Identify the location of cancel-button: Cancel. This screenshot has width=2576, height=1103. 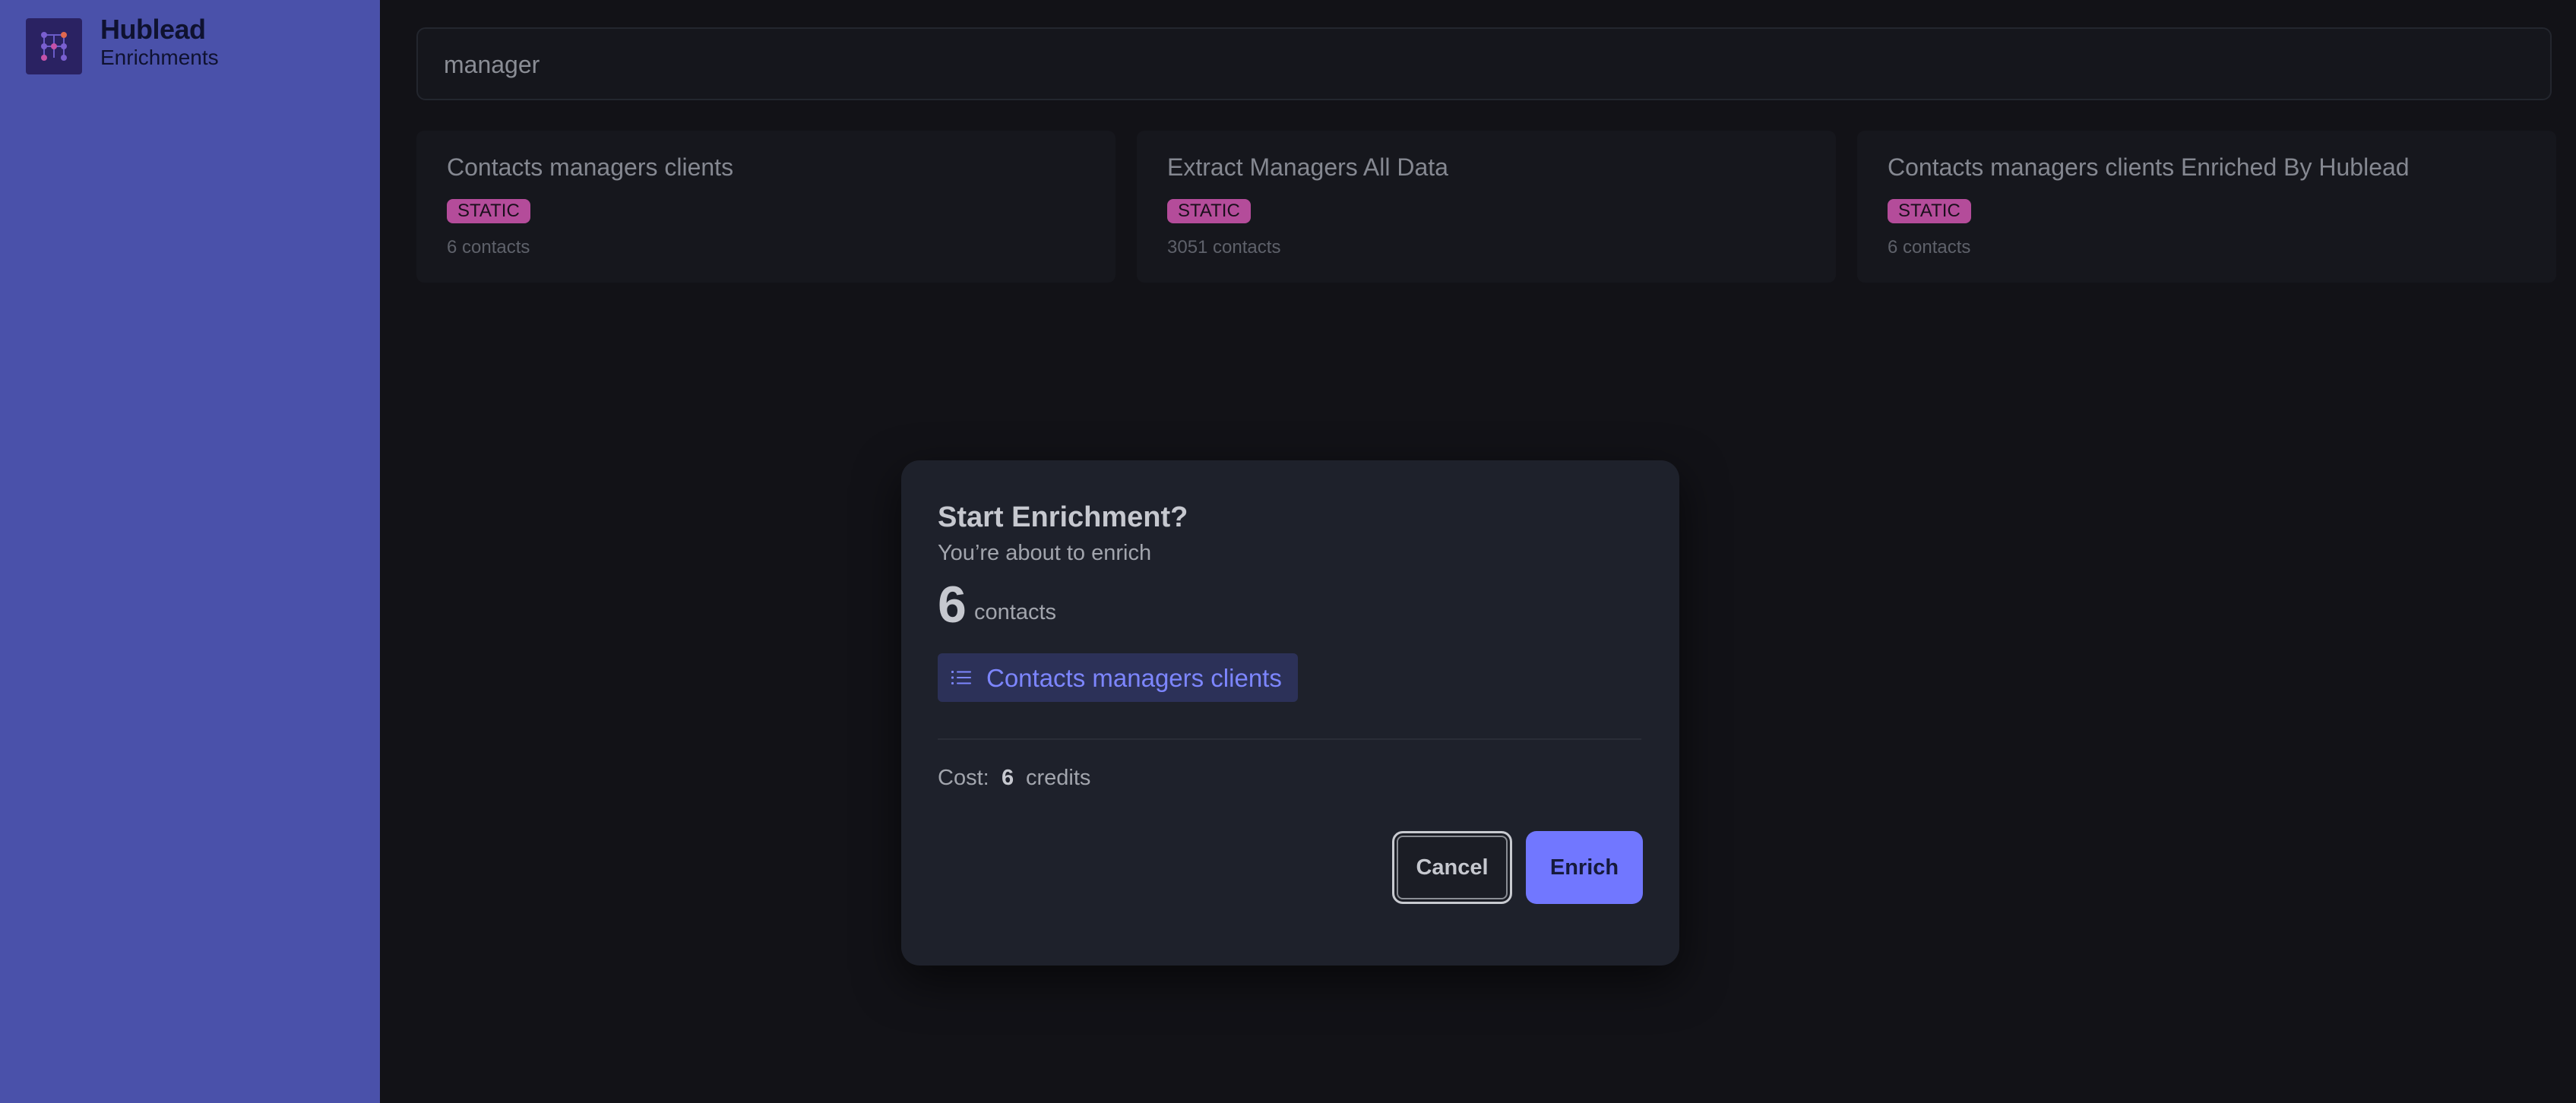
(1452, 867).